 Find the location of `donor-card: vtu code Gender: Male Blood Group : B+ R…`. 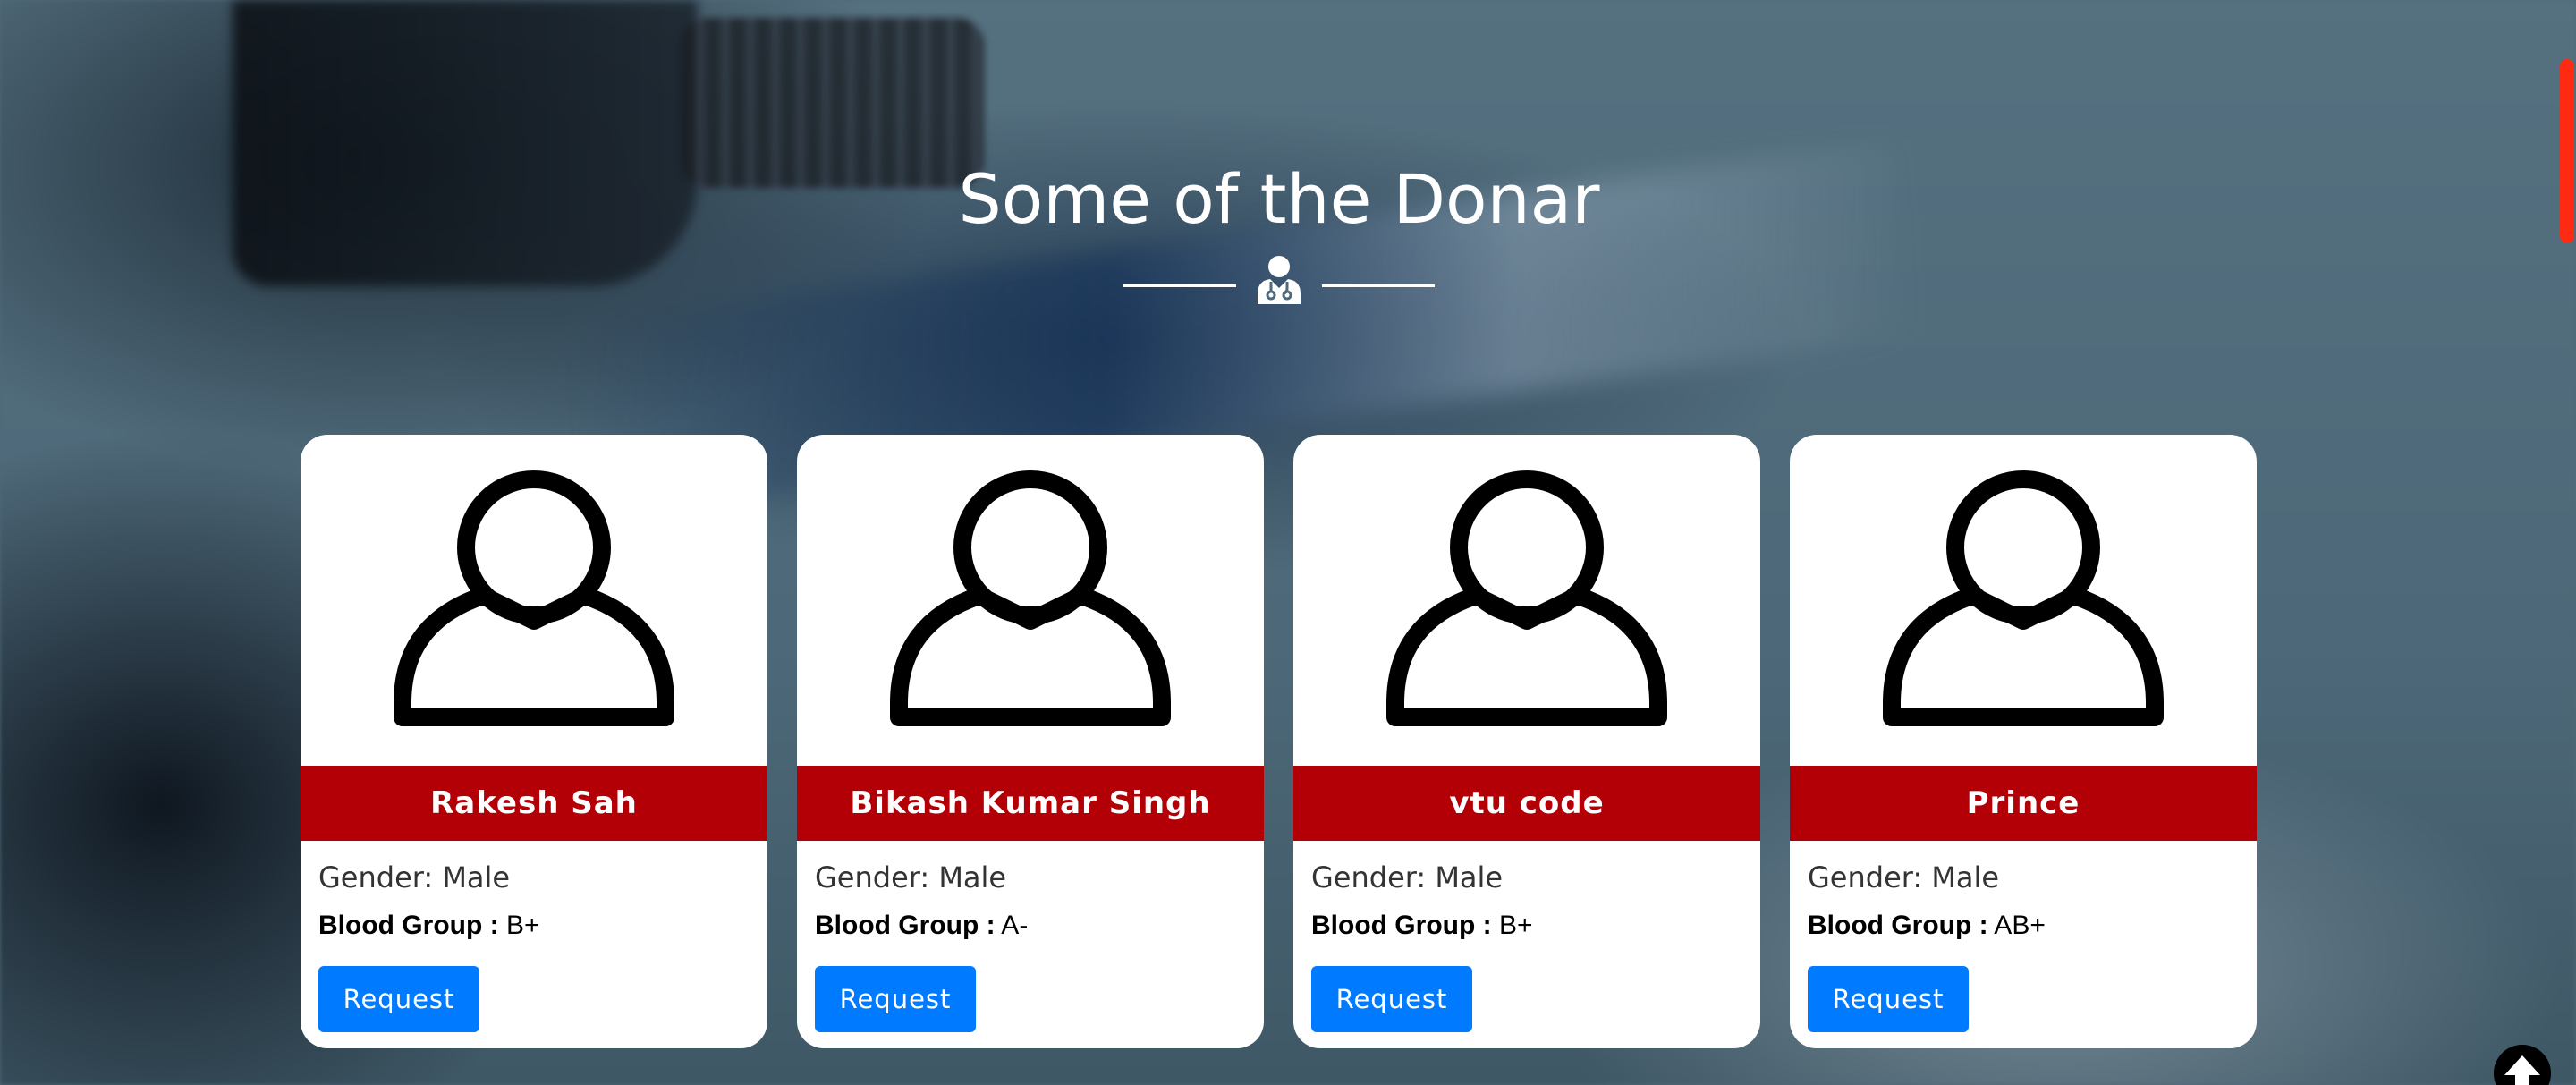

donor-card: vtu code Gender: Male Blood Group : B+ R… is located at coordinates (1526, 741).